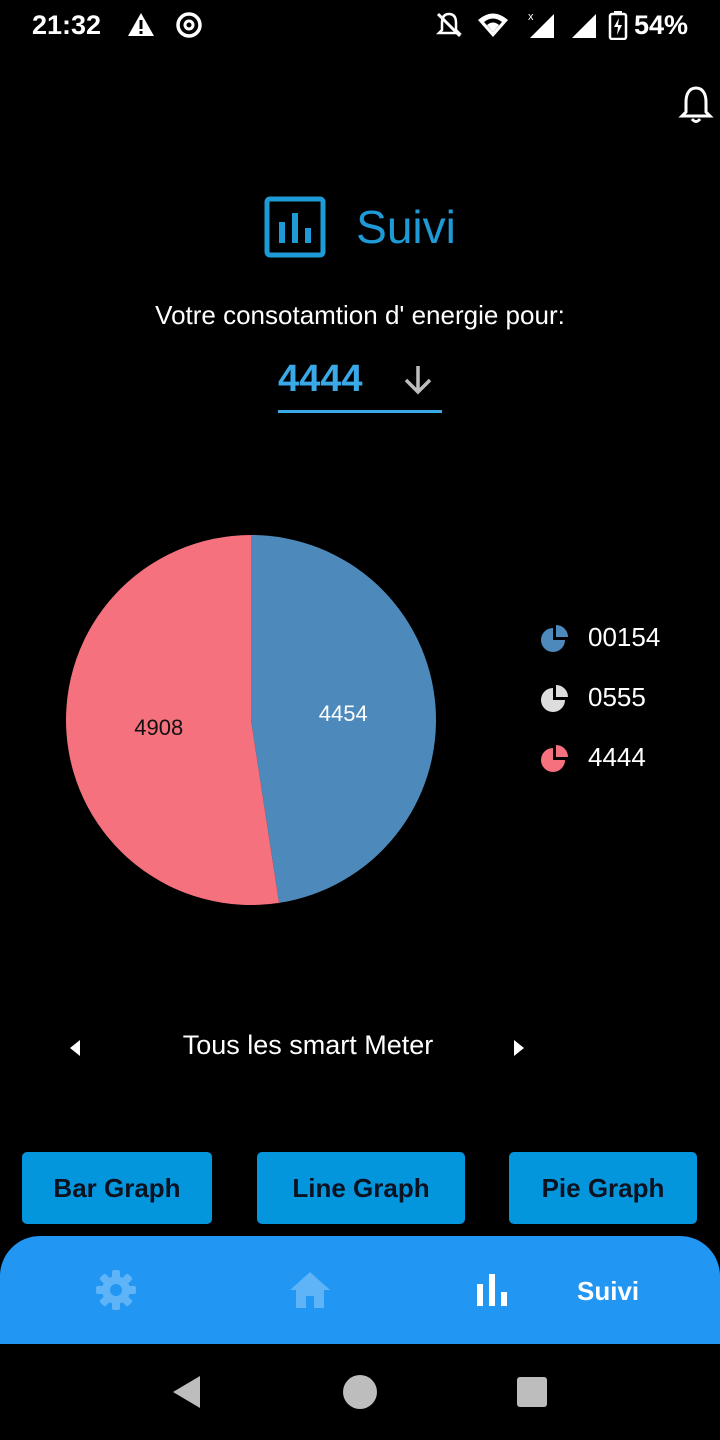  I want to click on pie-graph-button: Pie Graph, so click(603, 1188).